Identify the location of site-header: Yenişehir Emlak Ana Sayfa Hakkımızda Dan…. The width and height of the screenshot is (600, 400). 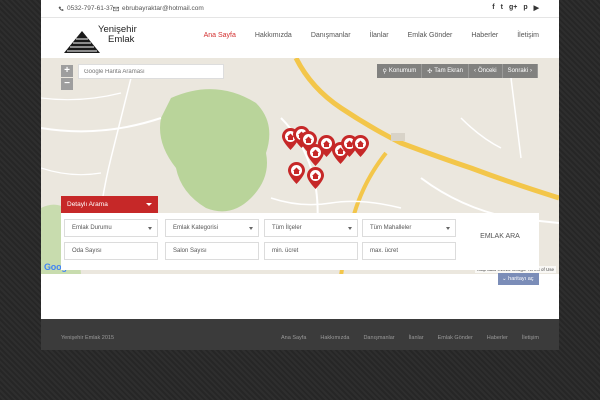
(300, 38).